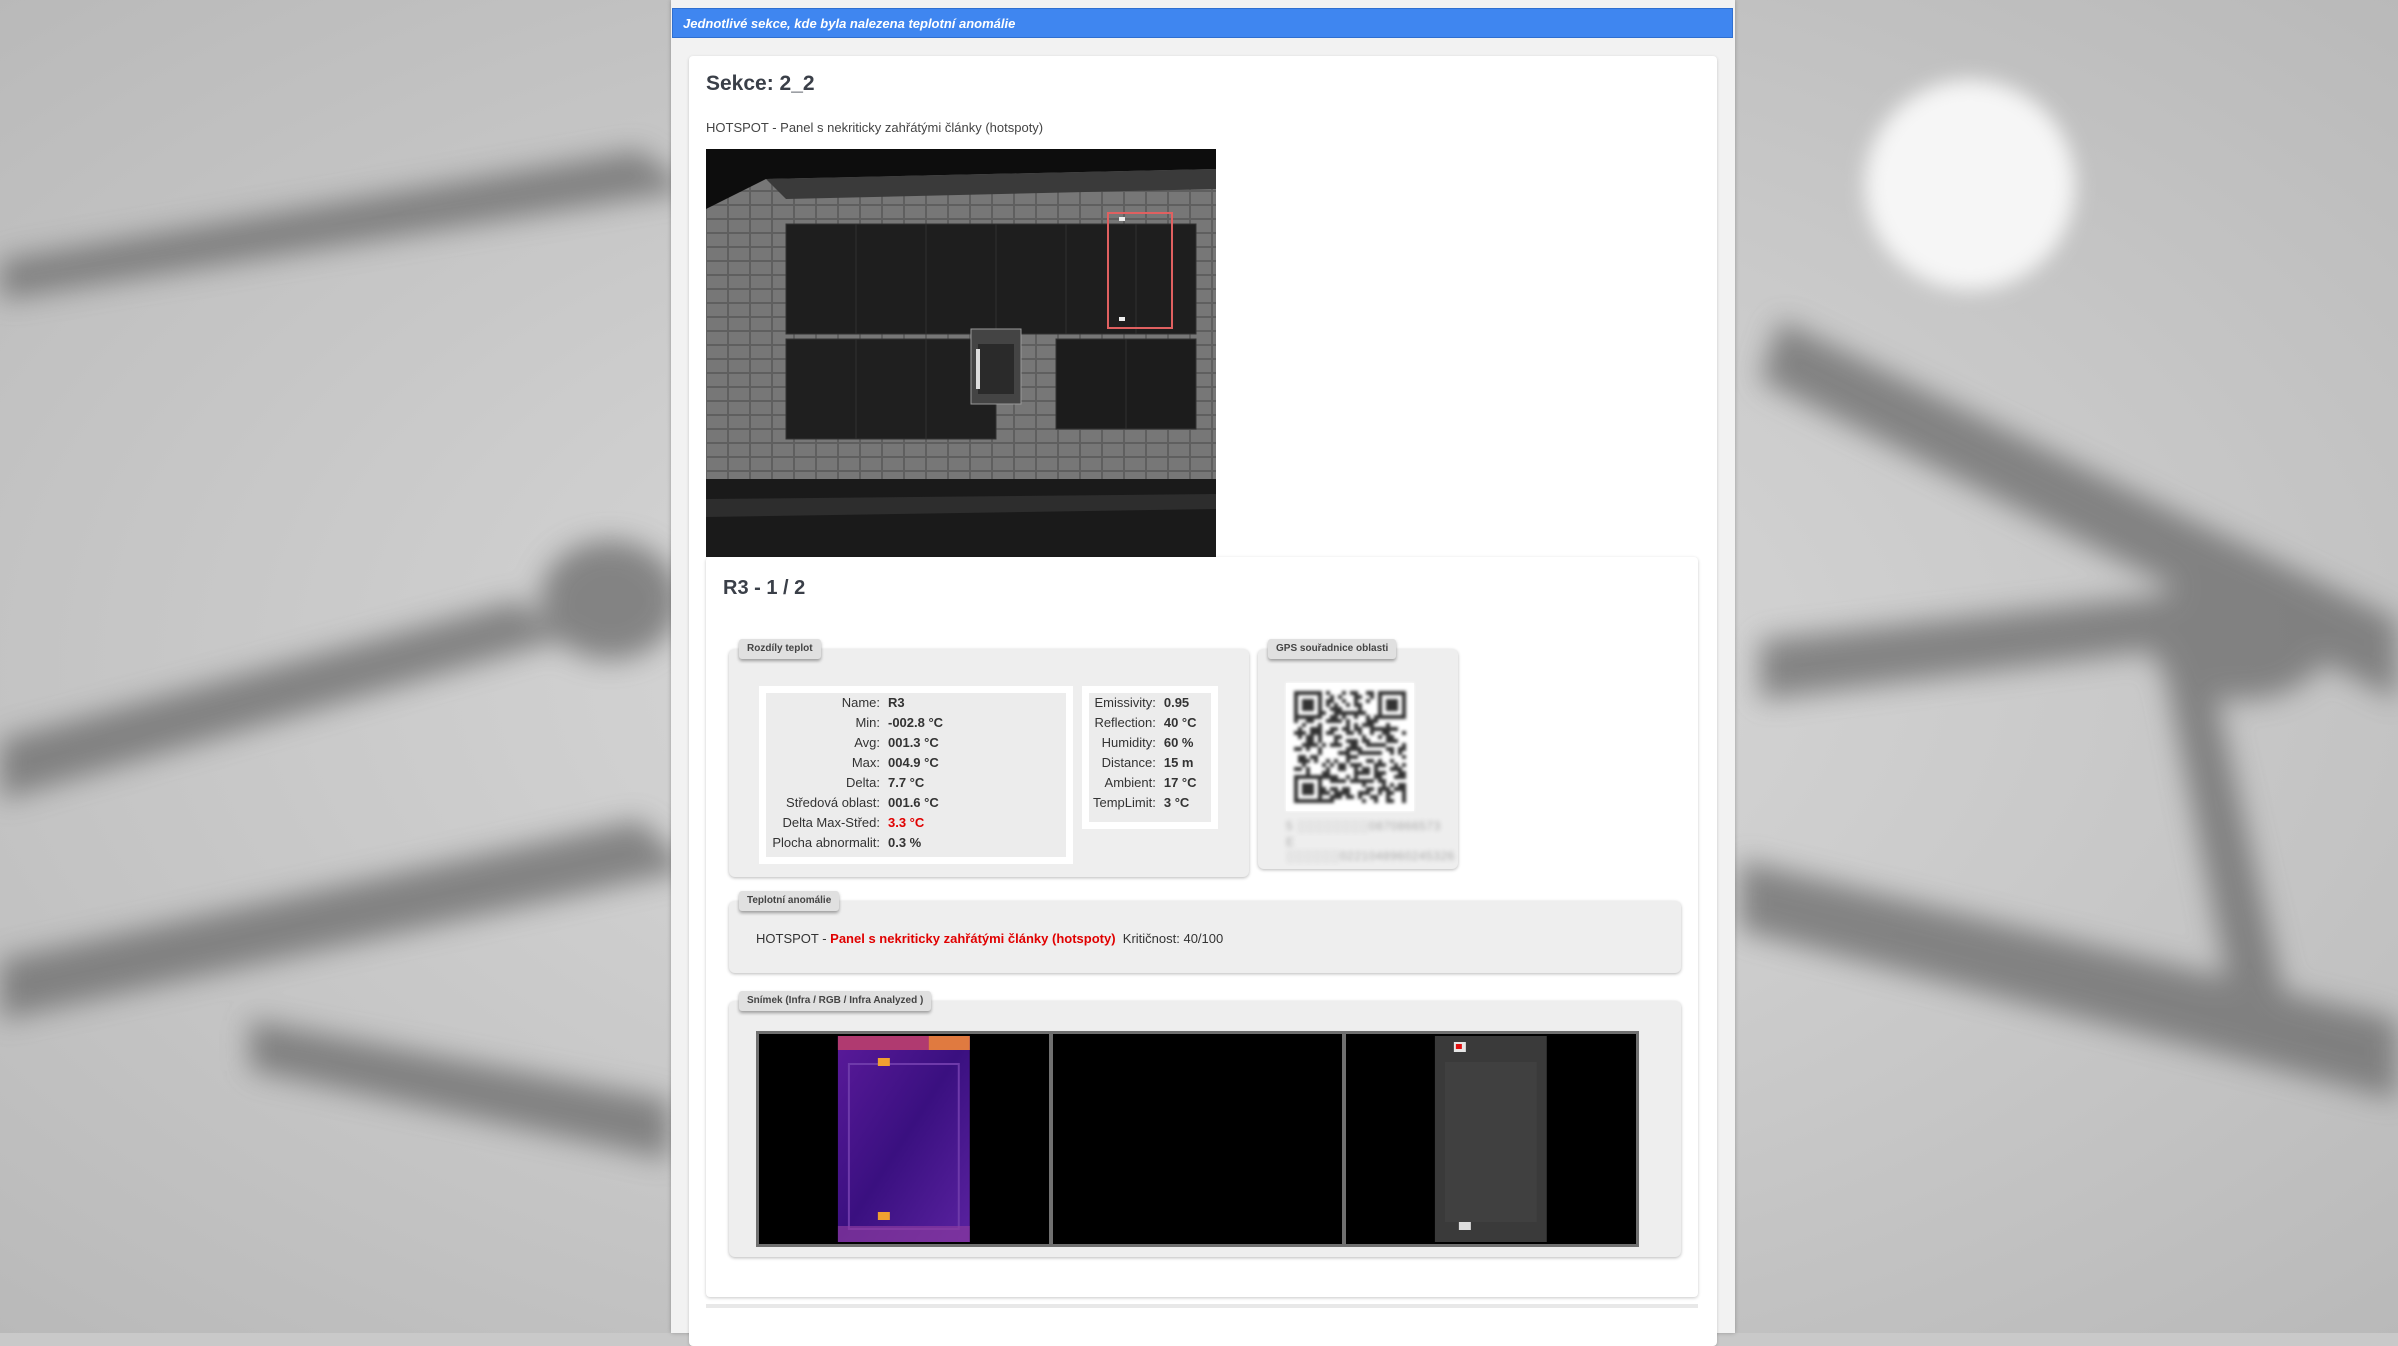  Describe the element at coordinates (1332, 649) in the screenshot. I see `gps-legend: GPS souřadnice oblasti` at that location.